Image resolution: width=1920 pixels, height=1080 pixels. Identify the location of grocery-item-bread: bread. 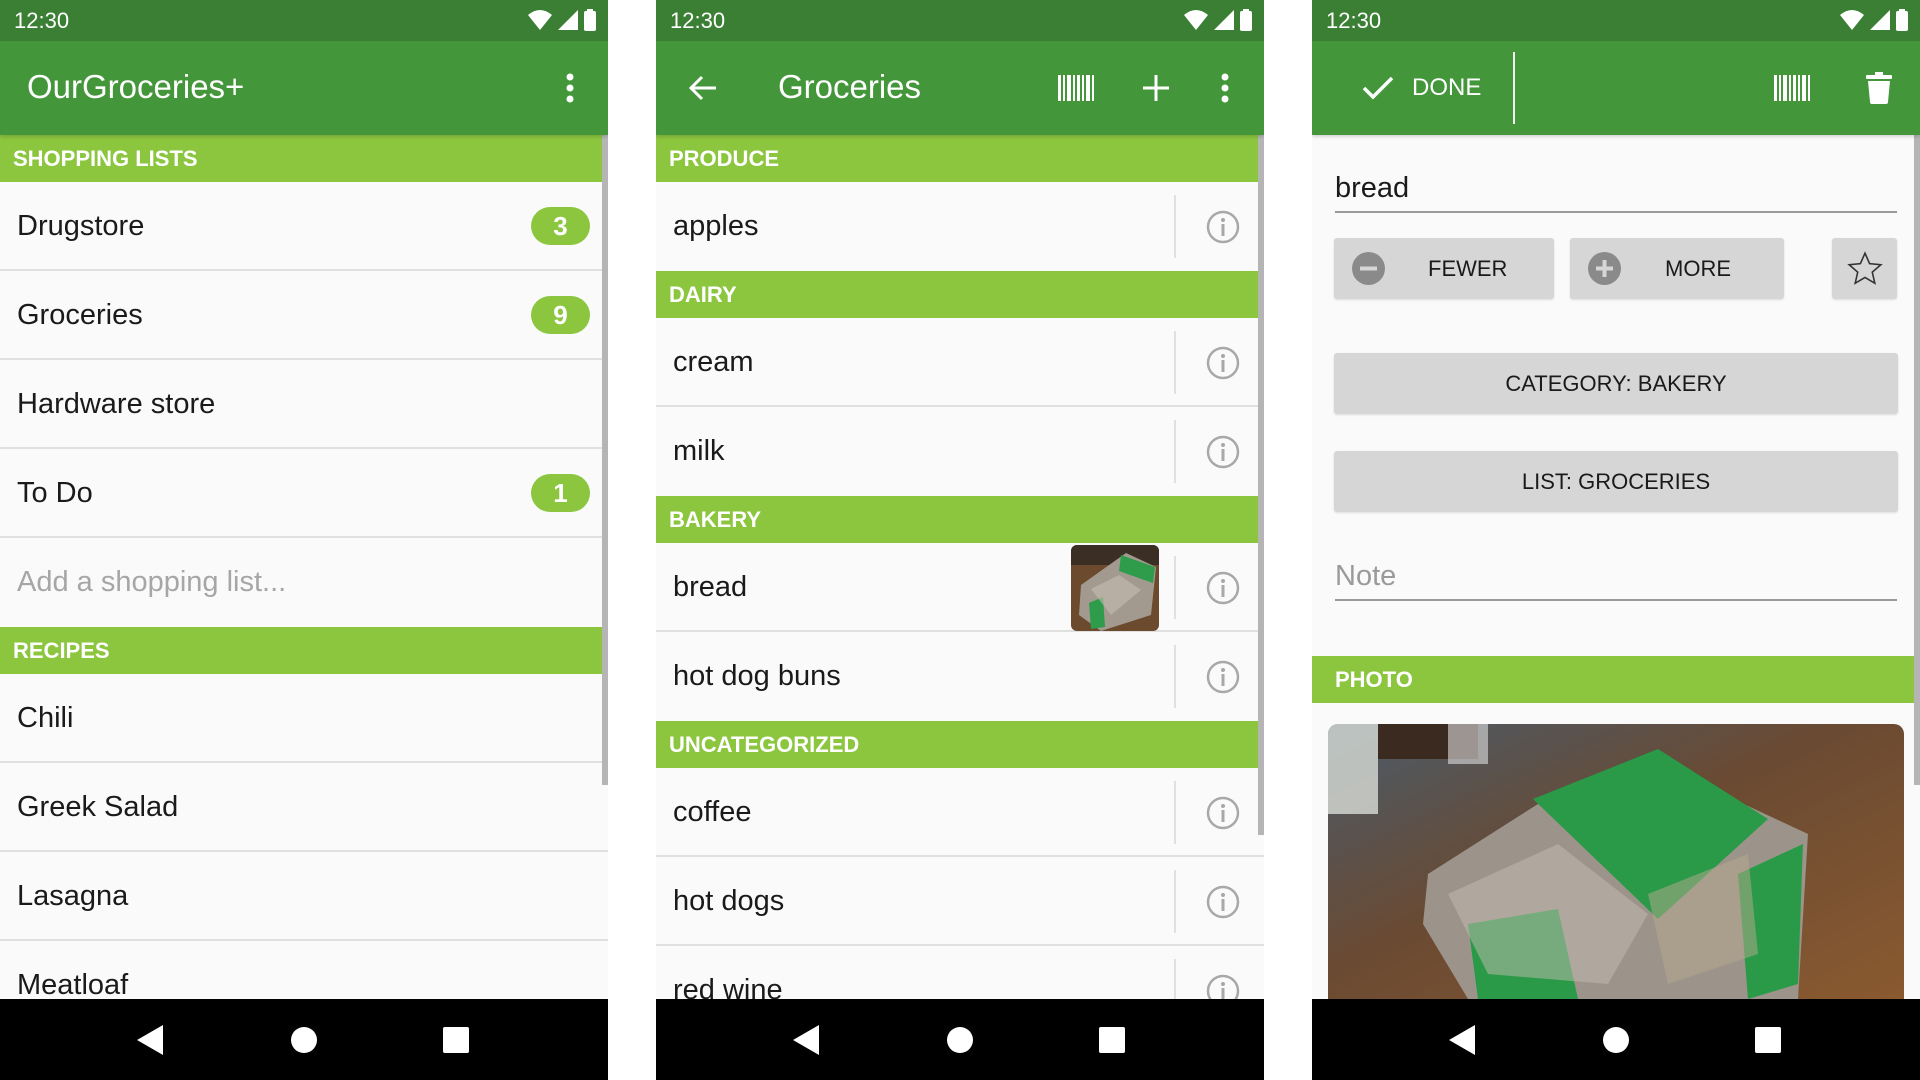
(960, 587).